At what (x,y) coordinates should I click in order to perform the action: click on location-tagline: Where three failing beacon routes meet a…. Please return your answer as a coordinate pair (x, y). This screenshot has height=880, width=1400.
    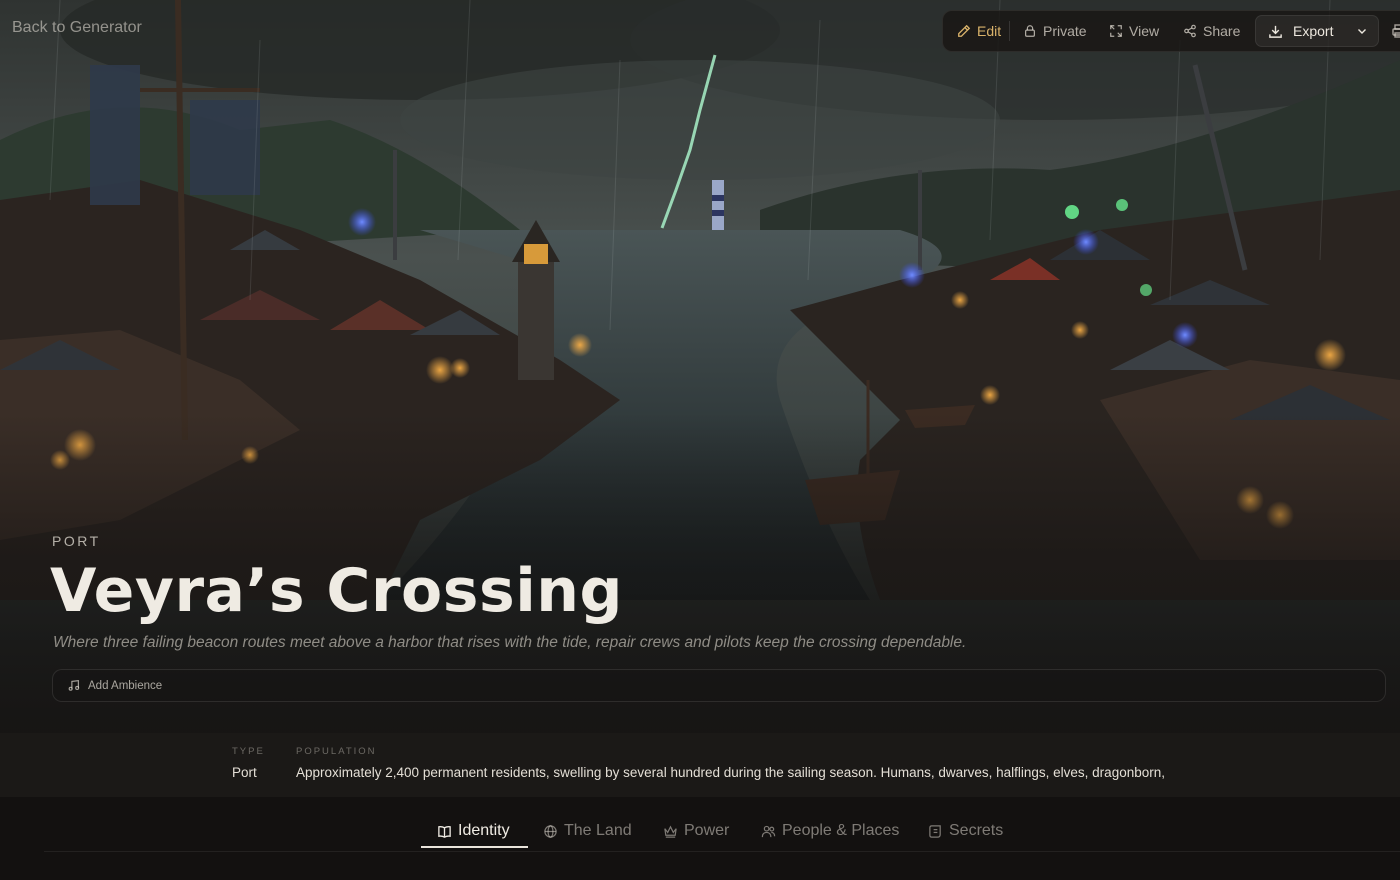
    Looking at the image, I should click on (510, 642).